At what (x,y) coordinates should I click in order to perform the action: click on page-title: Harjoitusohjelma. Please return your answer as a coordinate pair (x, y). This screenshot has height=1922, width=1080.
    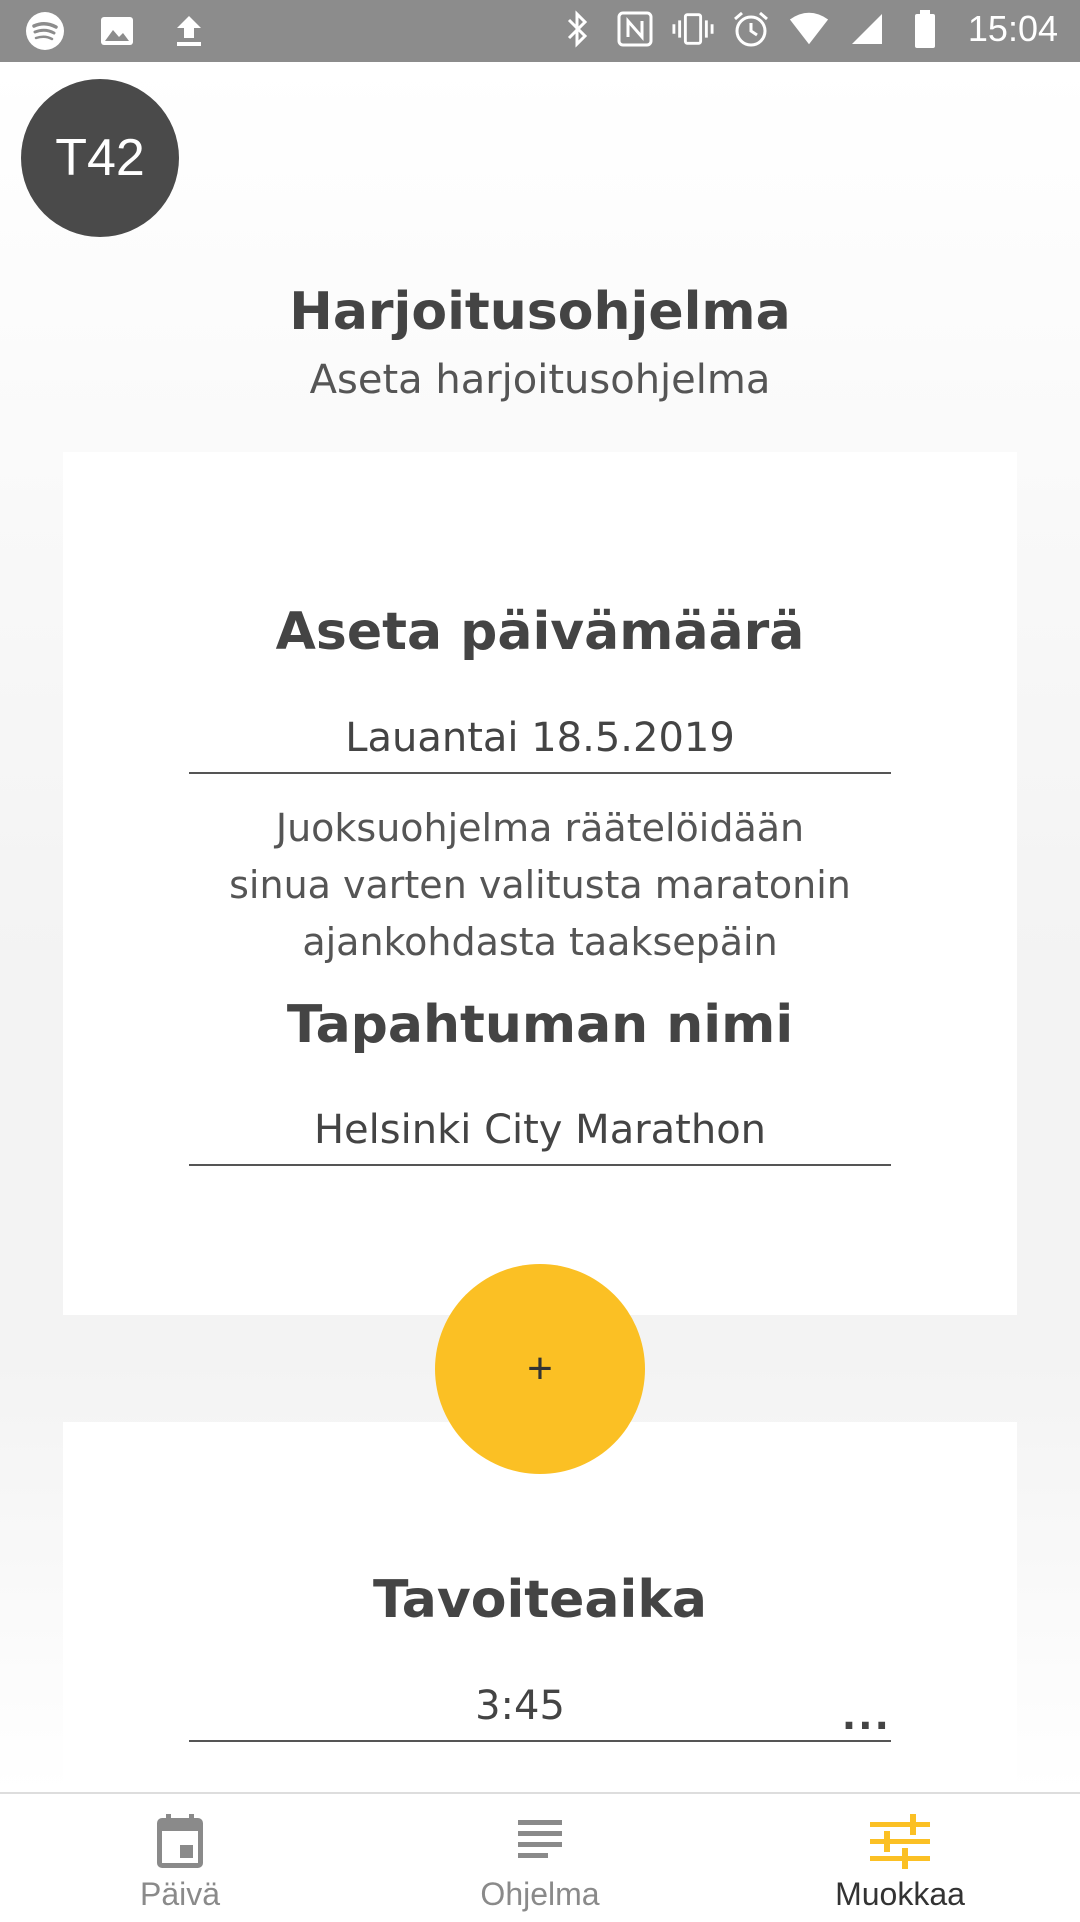
    Looking at the image, I should click on (540, 312).